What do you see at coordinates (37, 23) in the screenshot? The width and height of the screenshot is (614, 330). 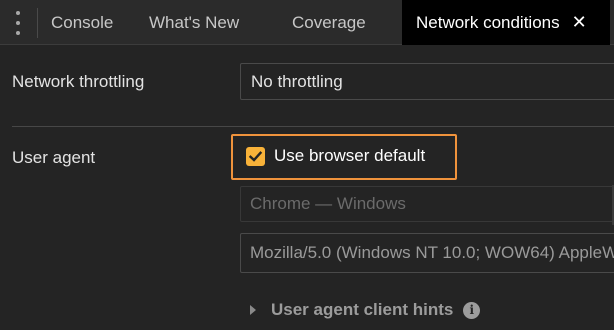 I see `tab-bar-divider` at bounding box center [37, 23].